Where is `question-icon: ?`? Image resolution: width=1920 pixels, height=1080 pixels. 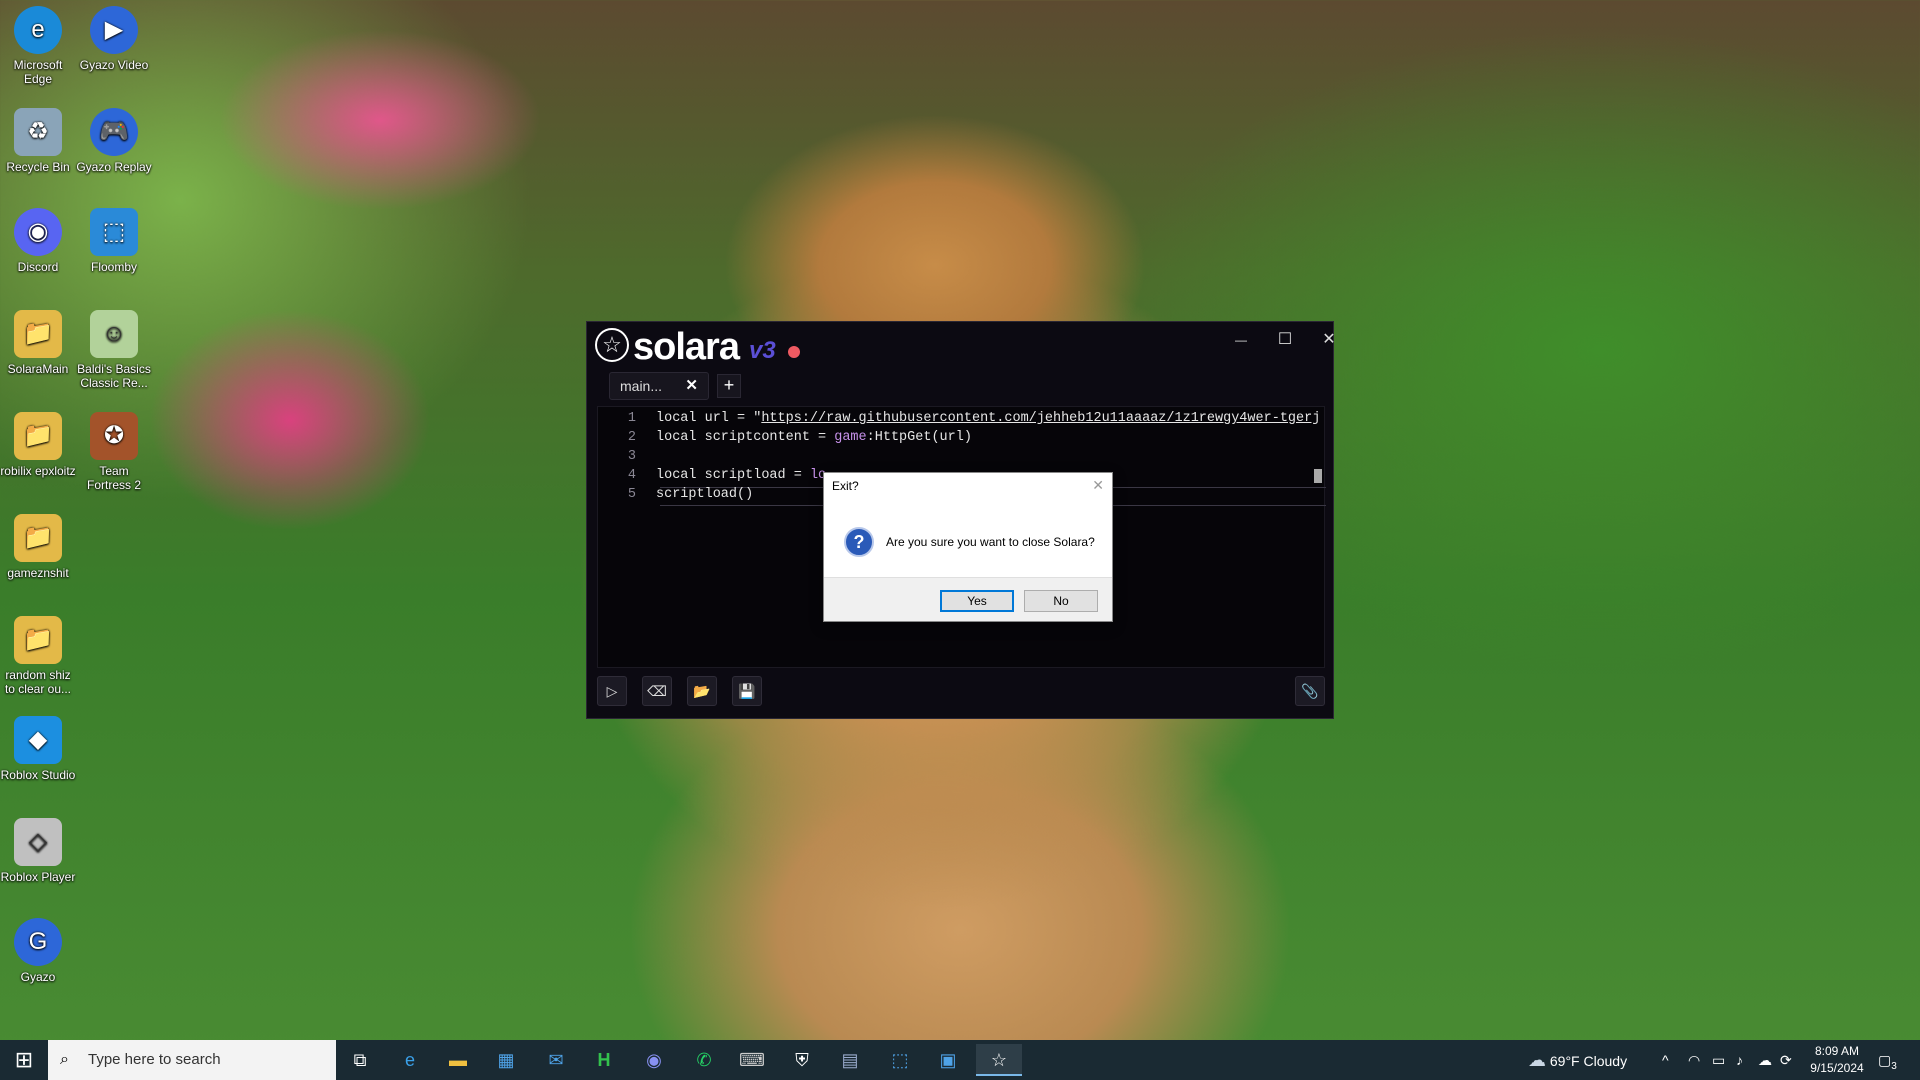 question-icon: ? is located at coordinates (859, 542).